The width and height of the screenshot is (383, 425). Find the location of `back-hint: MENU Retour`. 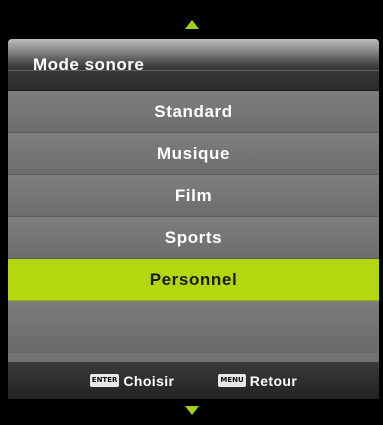

back-hint: MENU Retour is located at coordinates (257, 381).